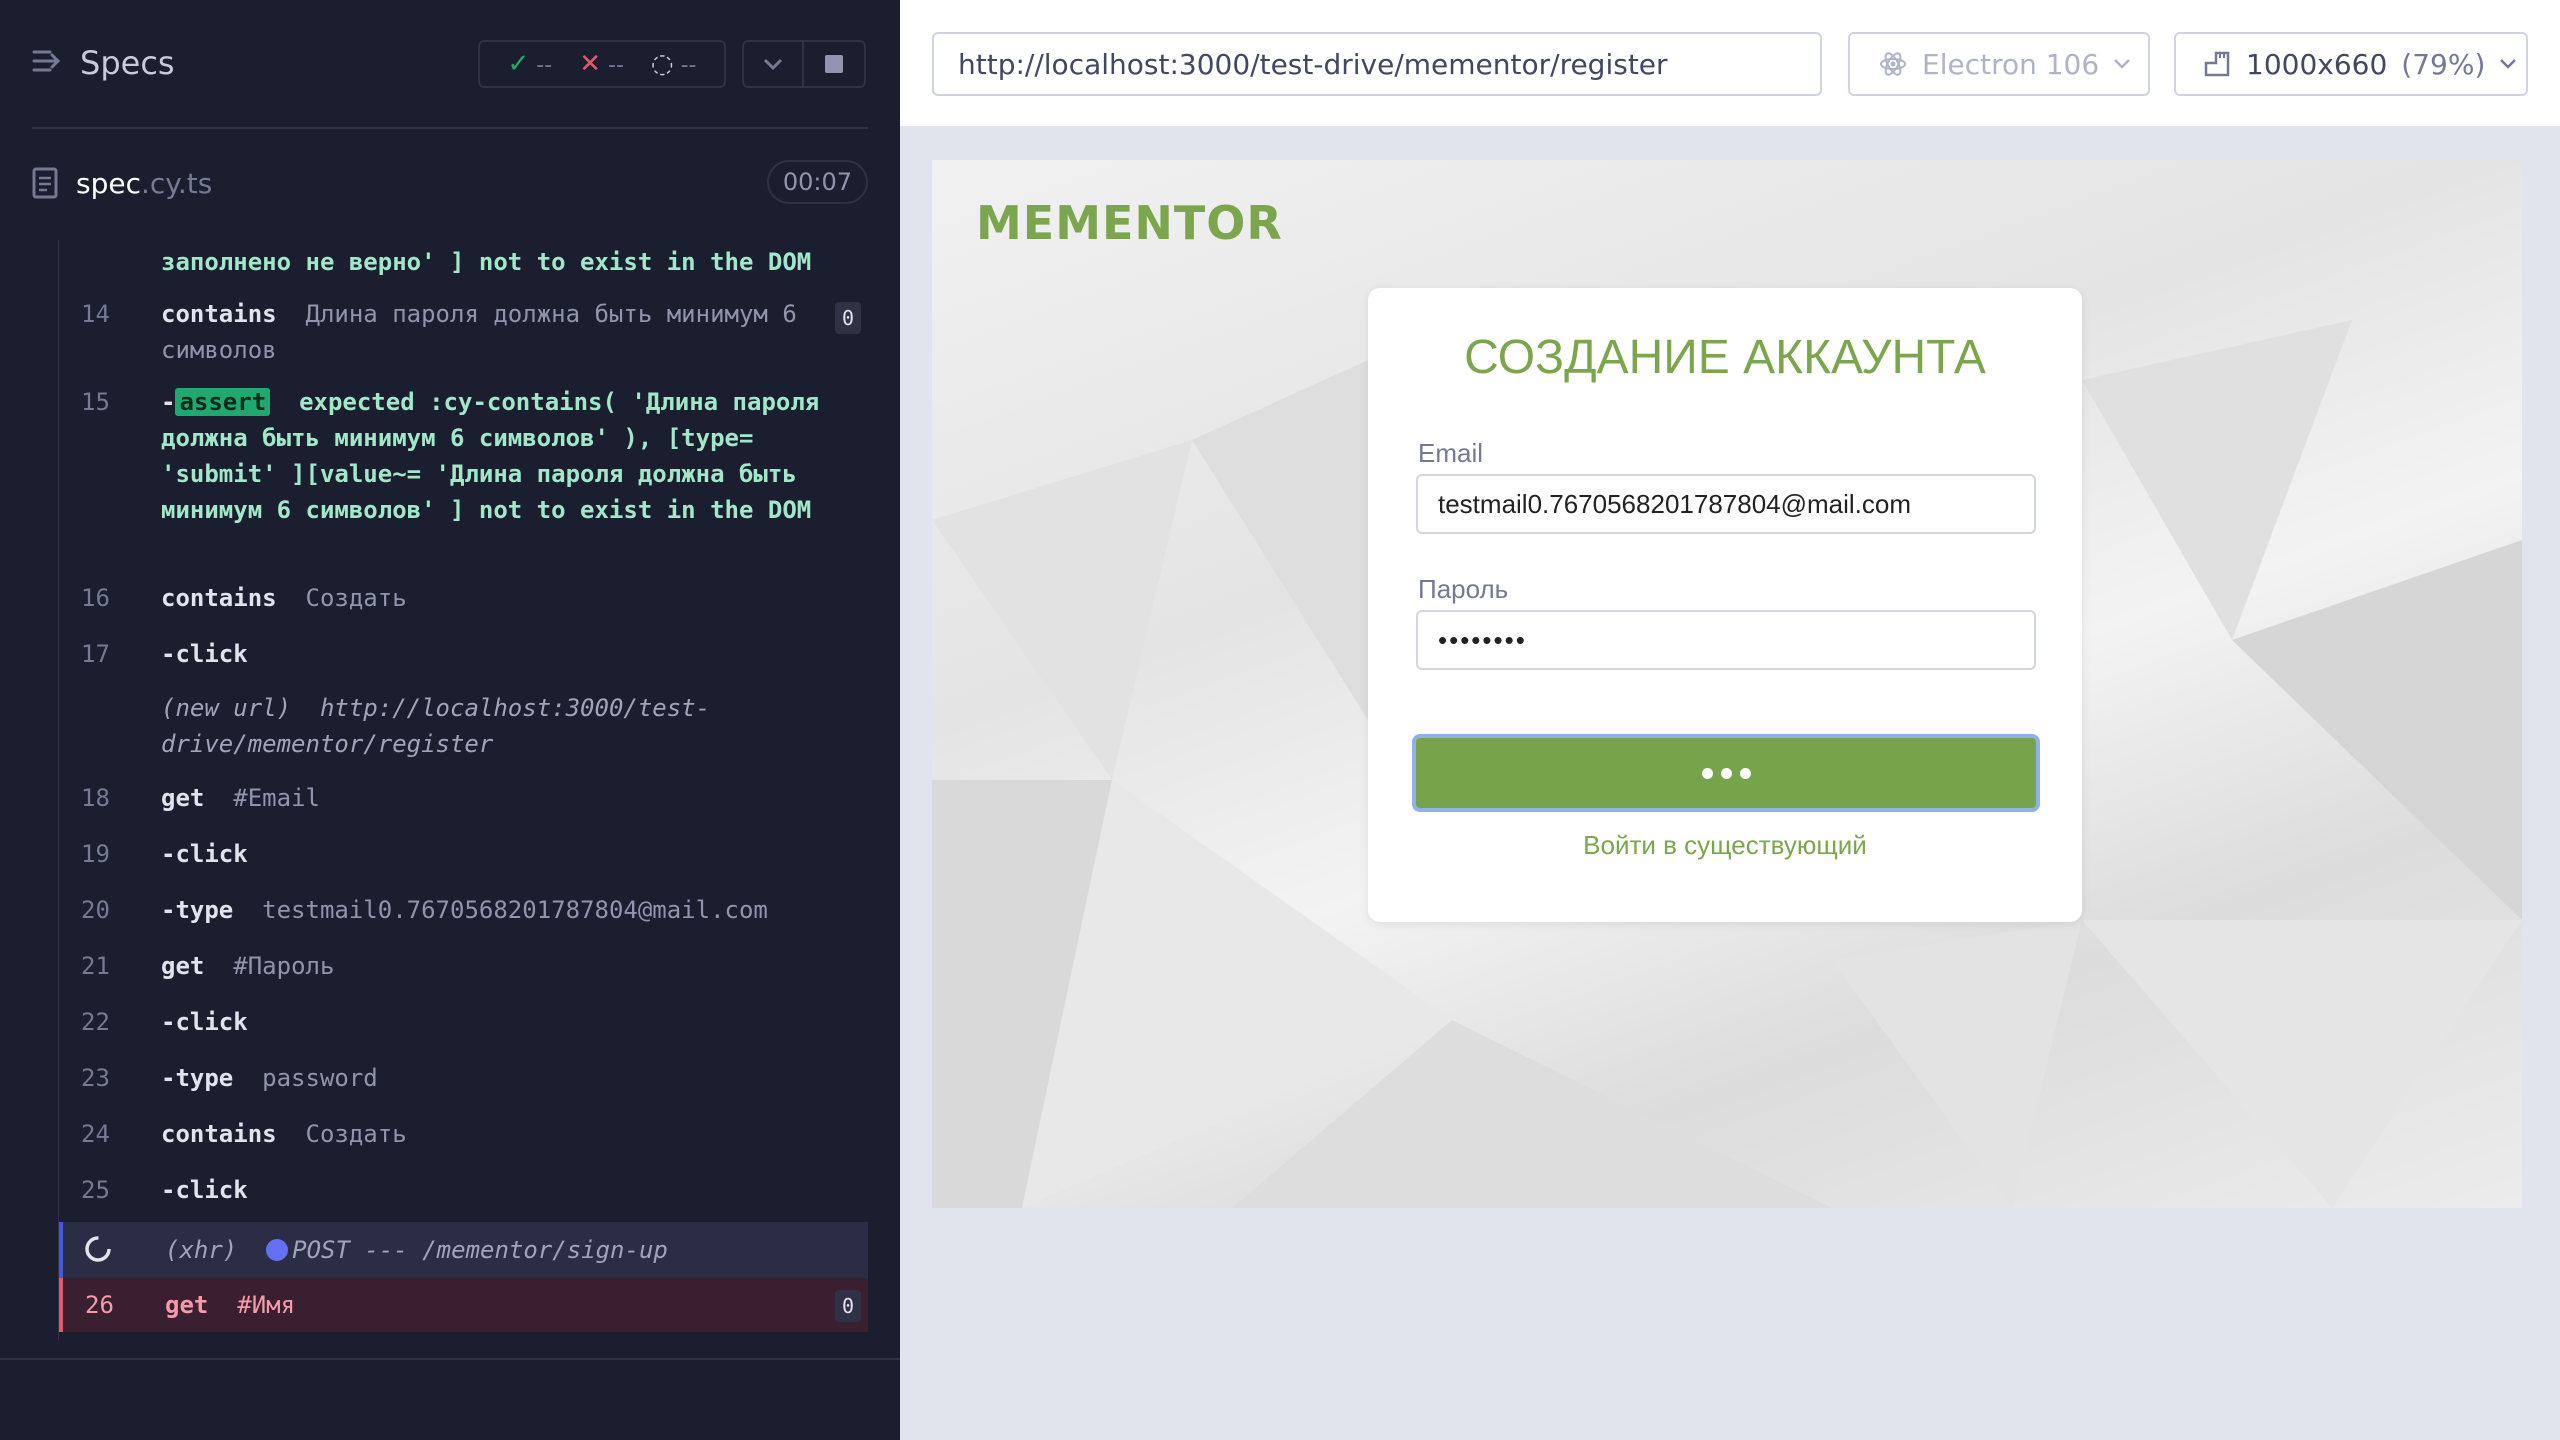  Describe the element at coordinates (463, 1305) in the screenshot. I see `failed-command-row: 26 get #Имя 0` at that location.